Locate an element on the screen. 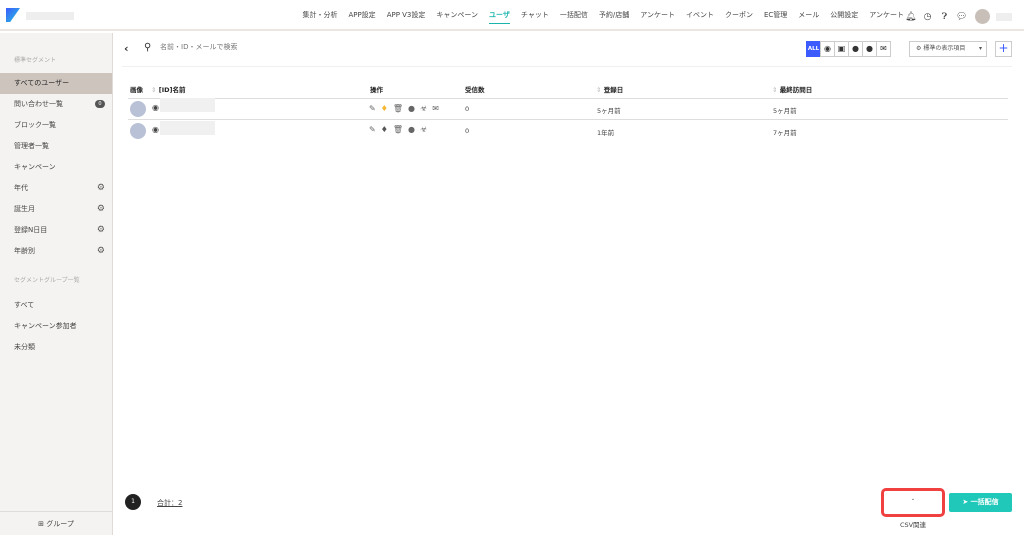  bulk-delivery-button: ➤ 一括配信 is located at coordinates (980, 502).